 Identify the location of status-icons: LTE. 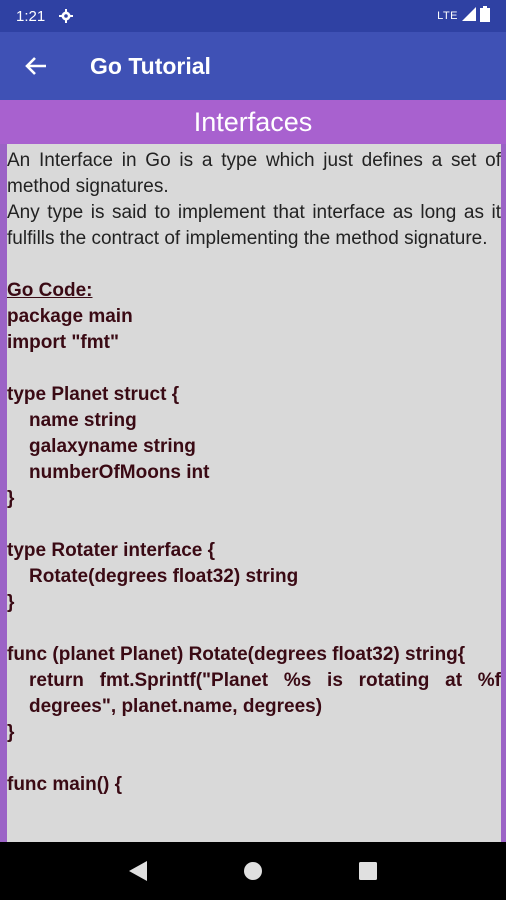
(463, 16).